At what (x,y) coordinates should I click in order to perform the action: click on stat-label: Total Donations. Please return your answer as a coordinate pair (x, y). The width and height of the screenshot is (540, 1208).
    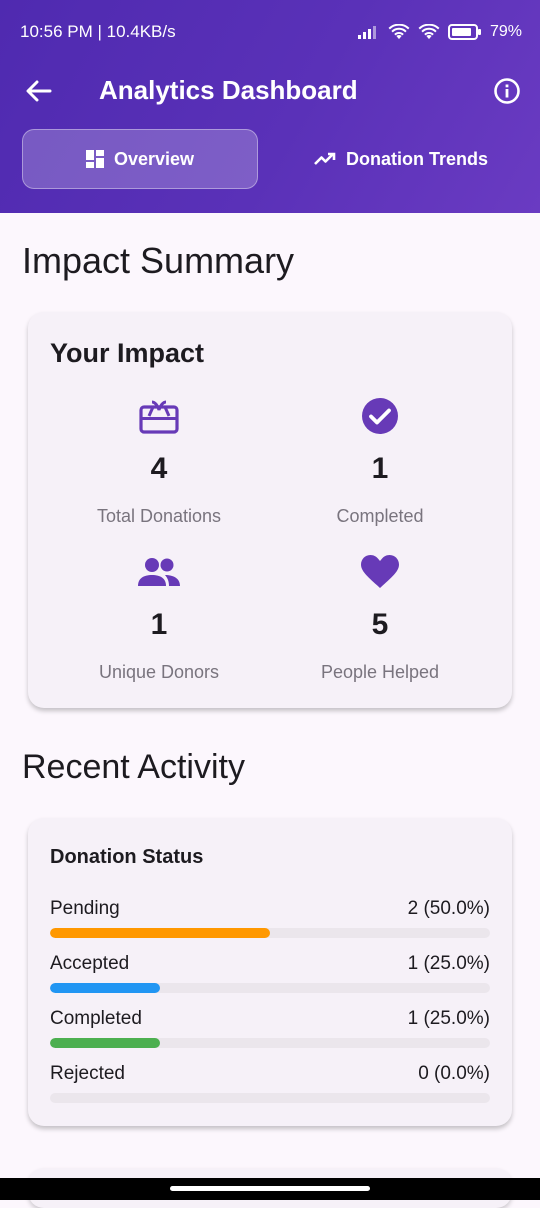
    Looking at the image, I should click on (159, 516).